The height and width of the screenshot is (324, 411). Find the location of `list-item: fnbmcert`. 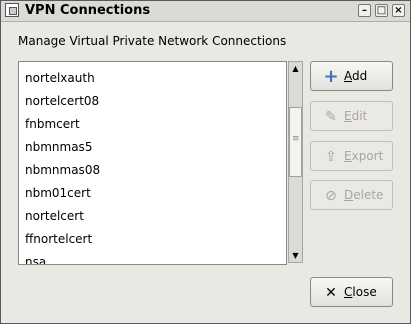

list-item: fnbmcert is located at coordinates (52, 124).